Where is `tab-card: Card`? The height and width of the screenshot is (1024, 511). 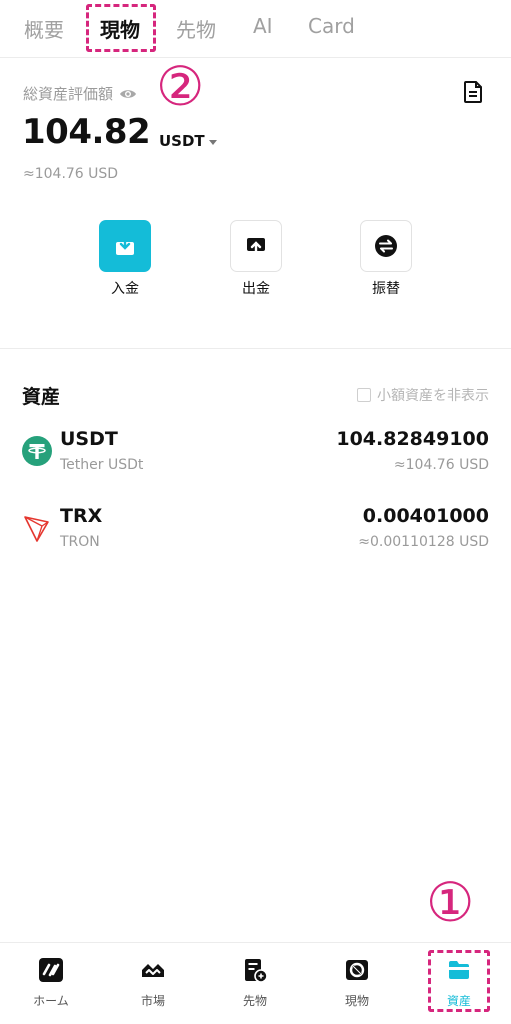
tab-card: Card is located at coordinates (331, 26).